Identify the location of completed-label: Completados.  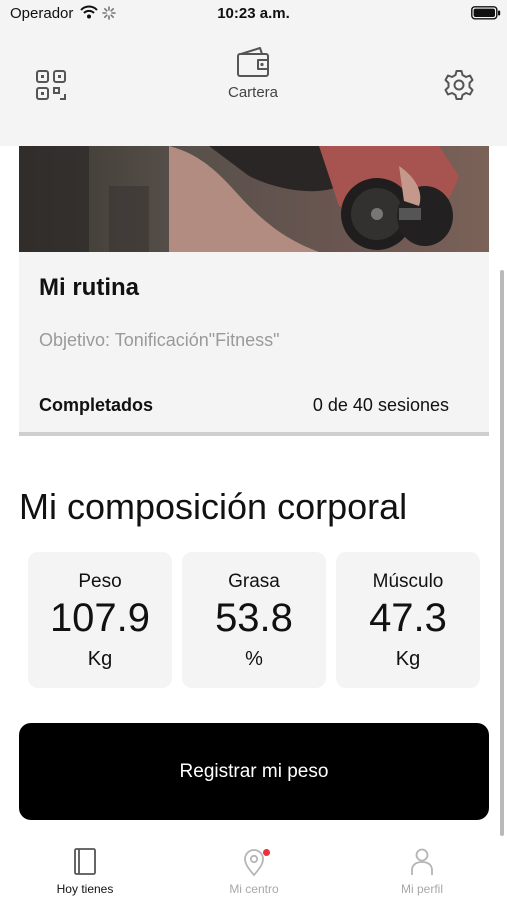
(96, 405).